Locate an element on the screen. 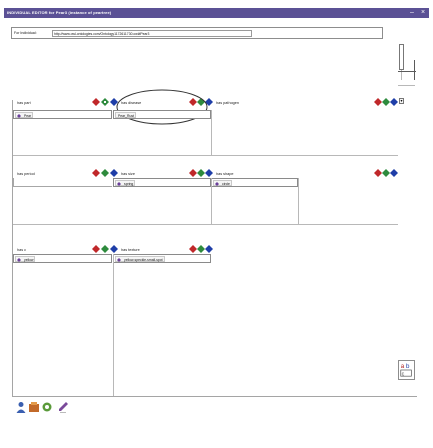  value-chip: circle is located at coordinates (222, 183).